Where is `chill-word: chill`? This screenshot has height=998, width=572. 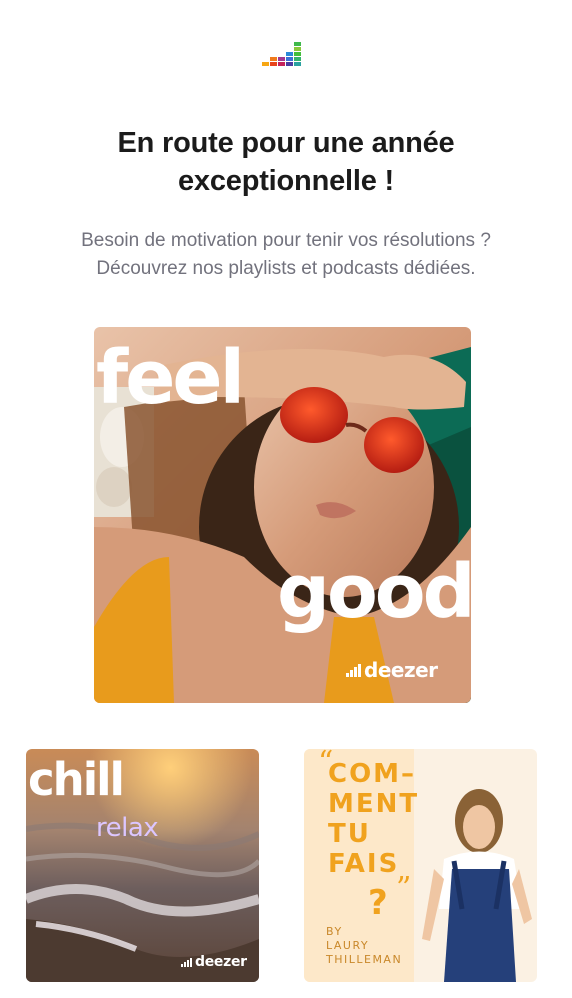
chill-word: chill is located at coordinates (76, 779).